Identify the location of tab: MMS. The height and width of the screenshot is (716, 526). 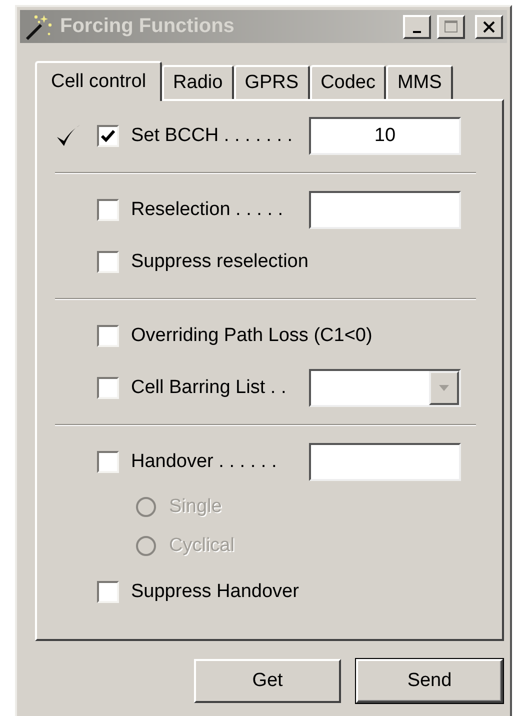
(419, 82).